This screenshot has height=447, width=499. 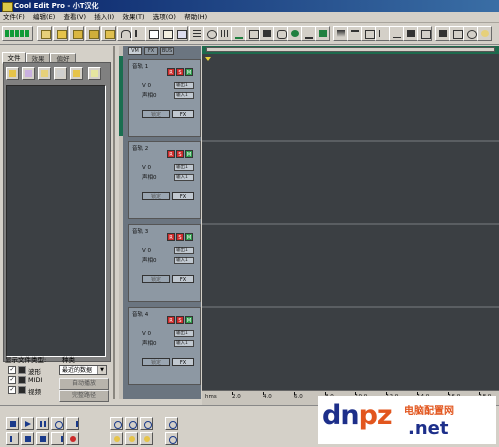 What do you see at coordinates (17, 33) in the screenshot?
I see `edit-view-toggle-button` at bounding box center [17, 33].